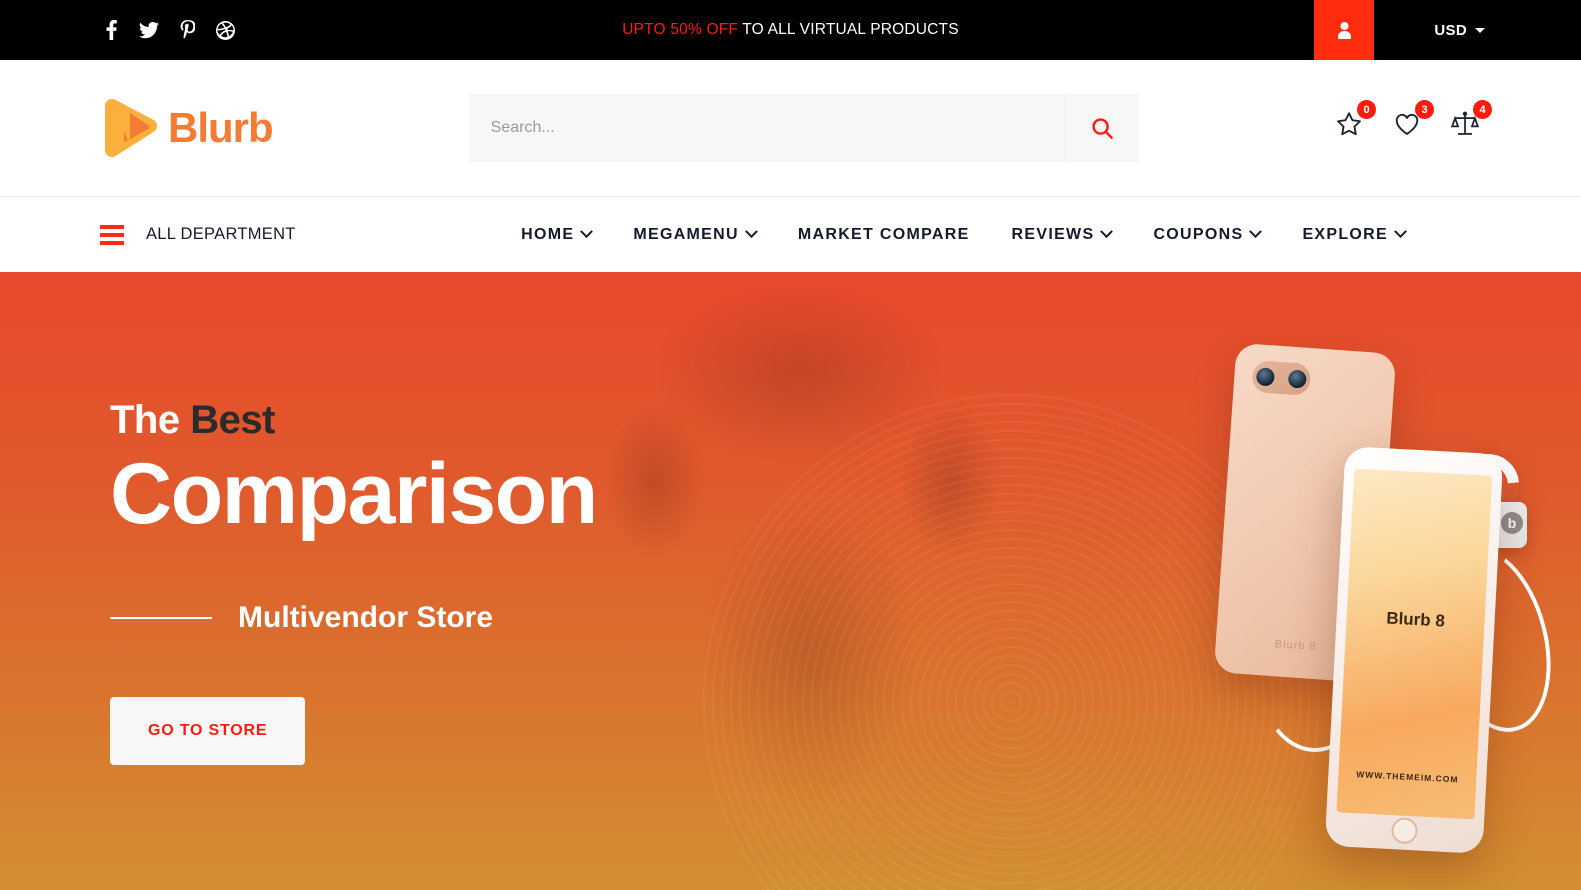  Describe the element at coordinates (221, 127) in the screenshot. I see `logo-text: Blurb` at that location.